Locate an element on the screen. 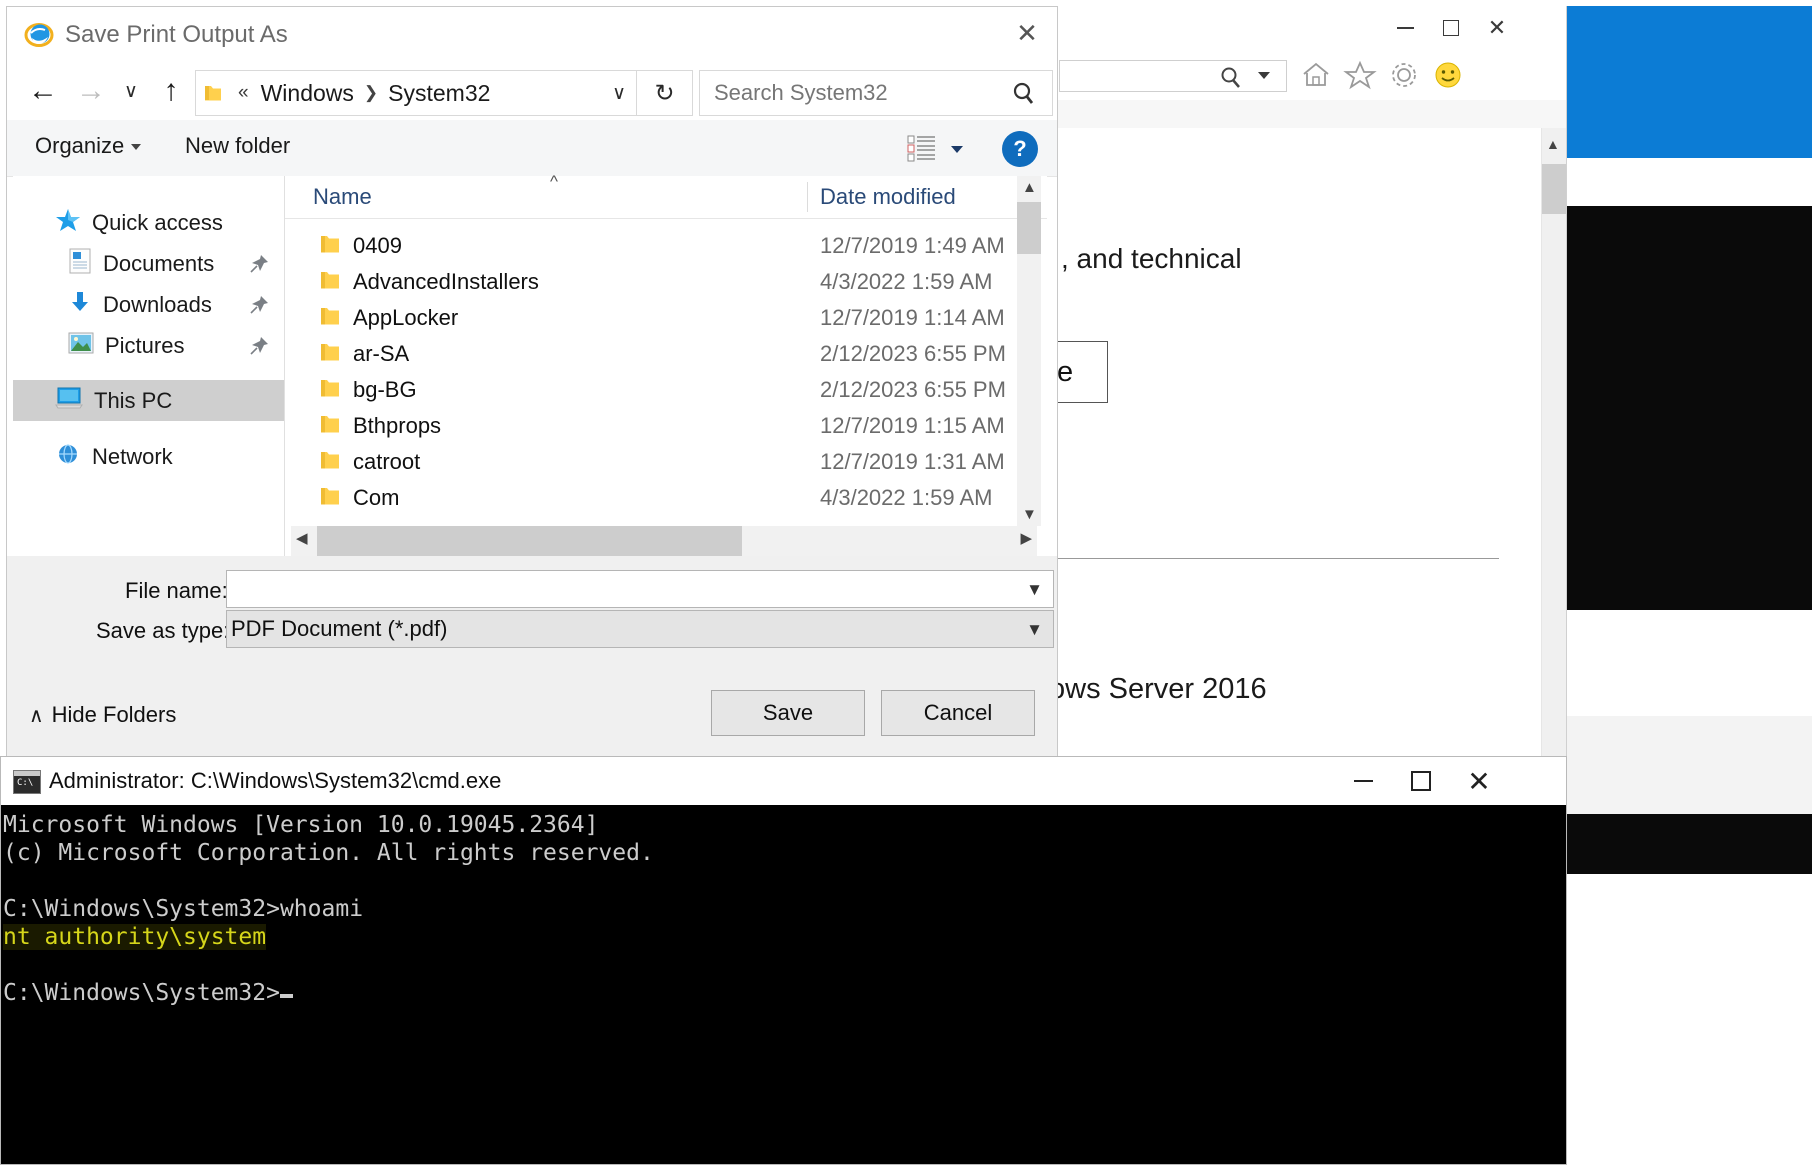 Image resolution: width=1812 pixels, height=1165 pixels. favorites-star-icon is located at coordinates (1360, 75).